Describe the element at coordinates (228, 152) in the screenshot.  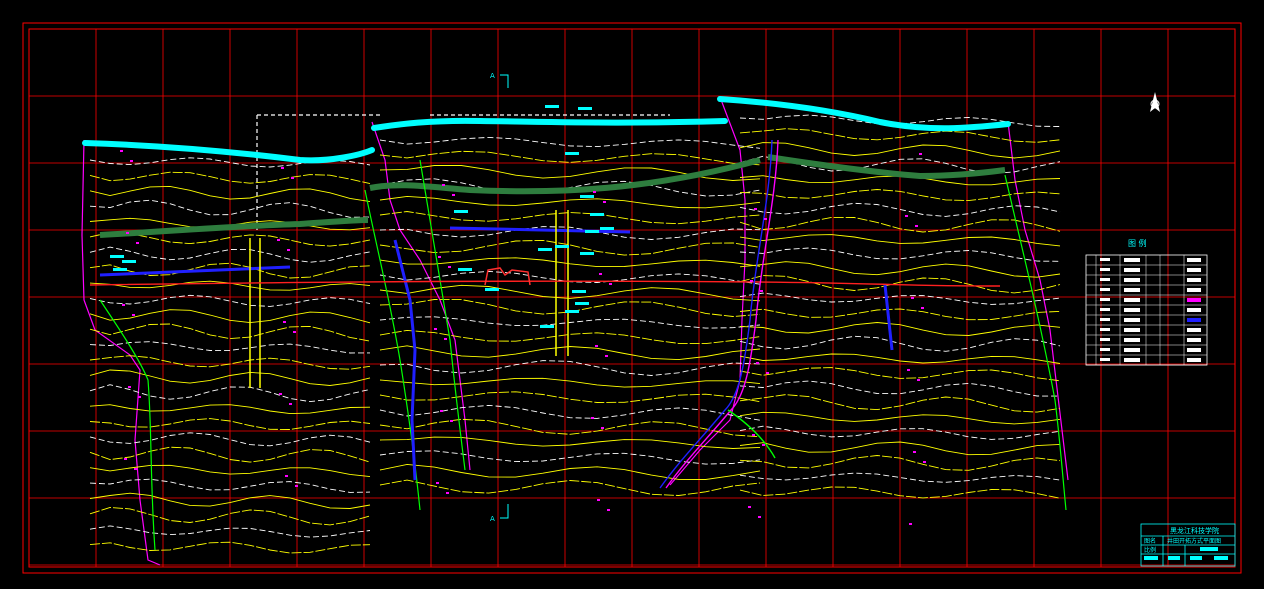
I see `river-segment-left` at that location.